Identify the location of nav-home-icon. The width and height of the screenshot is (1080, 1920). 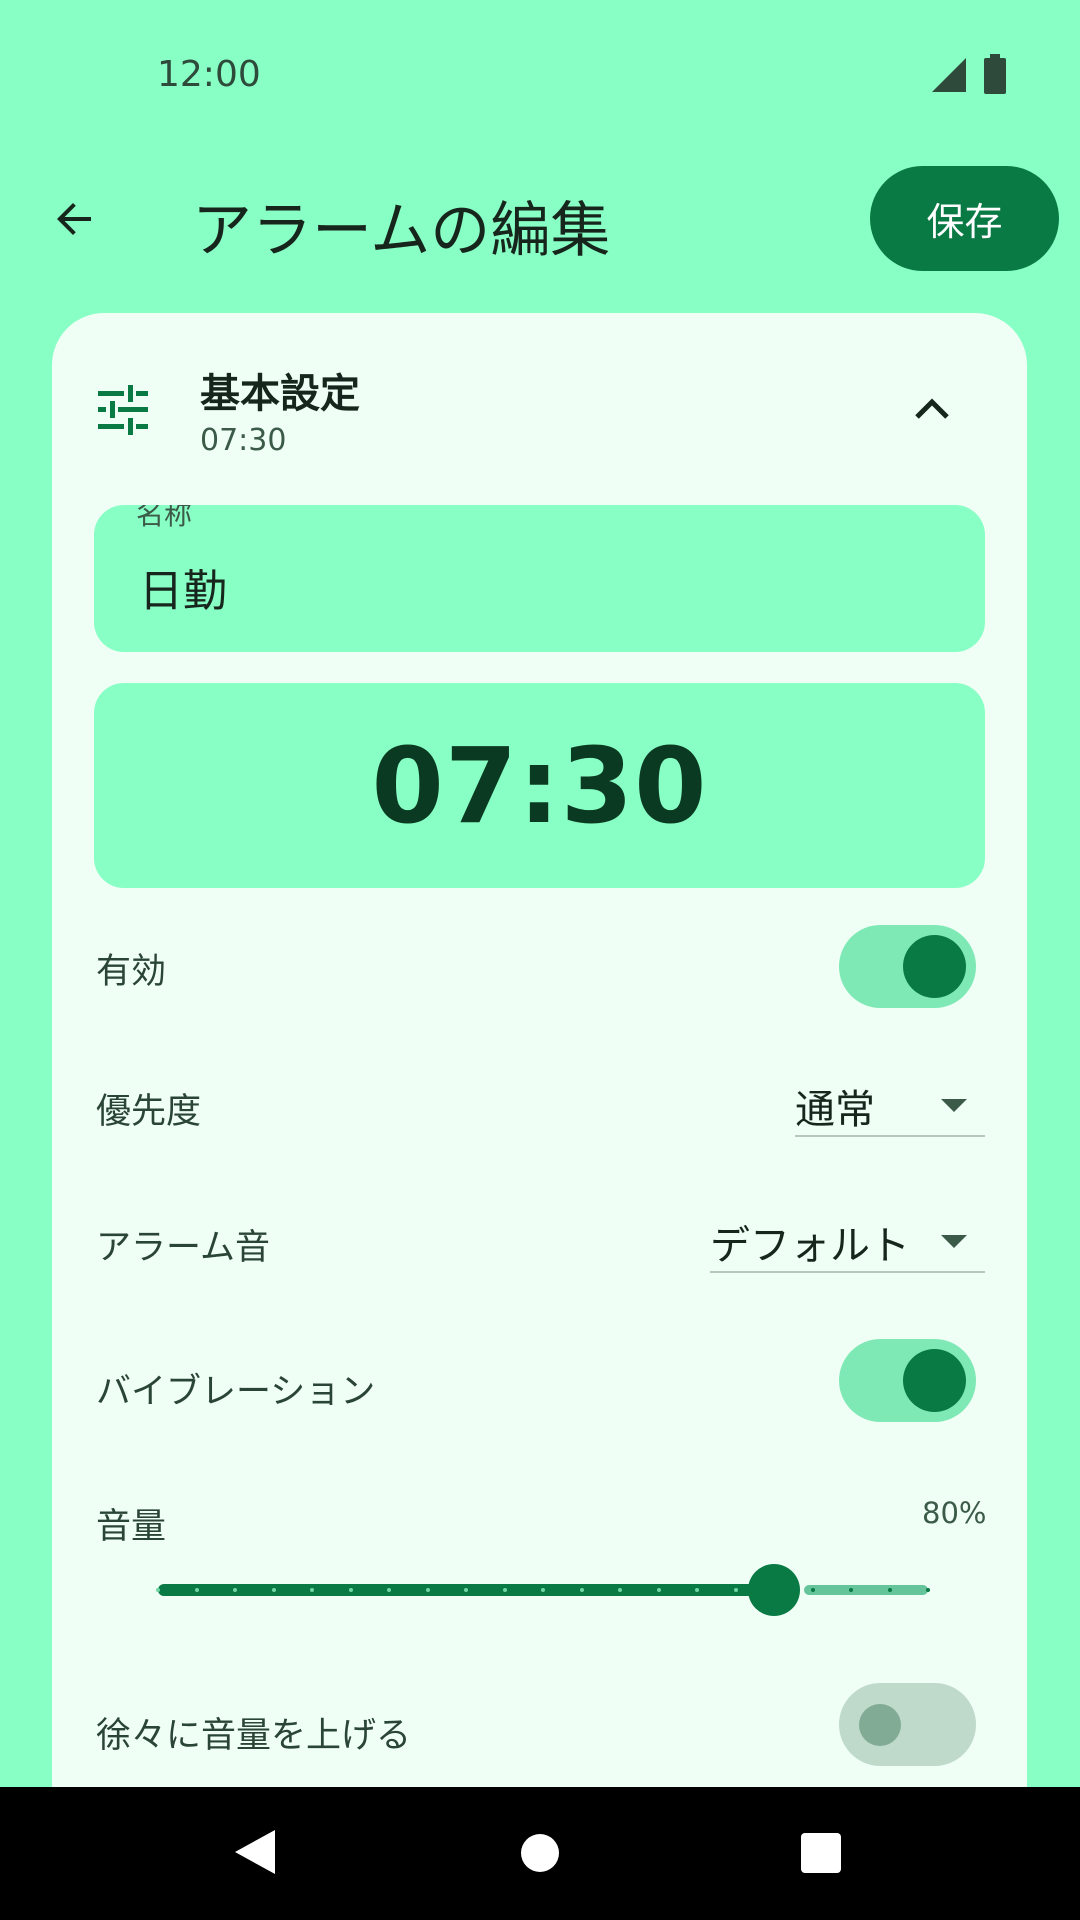
(540, 1853).